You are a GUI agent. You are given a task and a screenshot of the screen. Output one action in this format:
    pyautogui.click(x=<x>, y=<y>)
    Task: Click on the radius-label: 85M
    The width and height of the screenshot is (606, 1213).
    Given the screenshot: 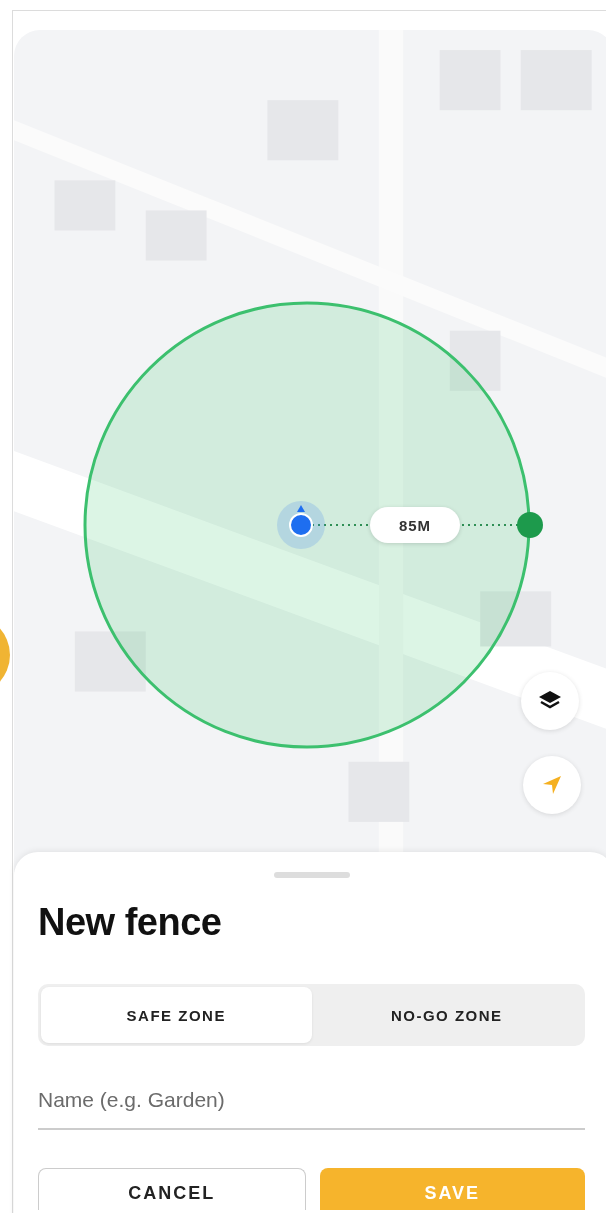 What is the action you would take?
    pyautogui.click(x=415, y=525)
    